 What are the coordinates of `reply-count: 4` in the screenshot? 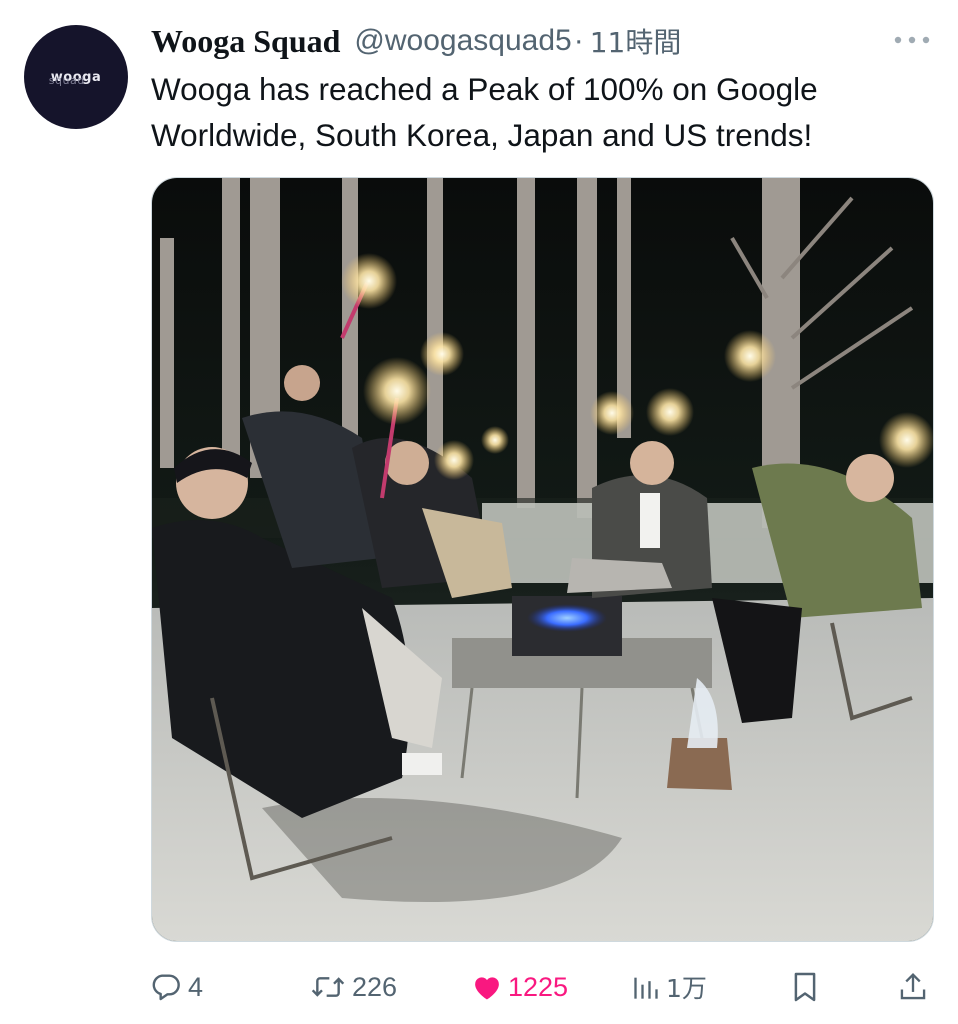 It's located at (196, 986).